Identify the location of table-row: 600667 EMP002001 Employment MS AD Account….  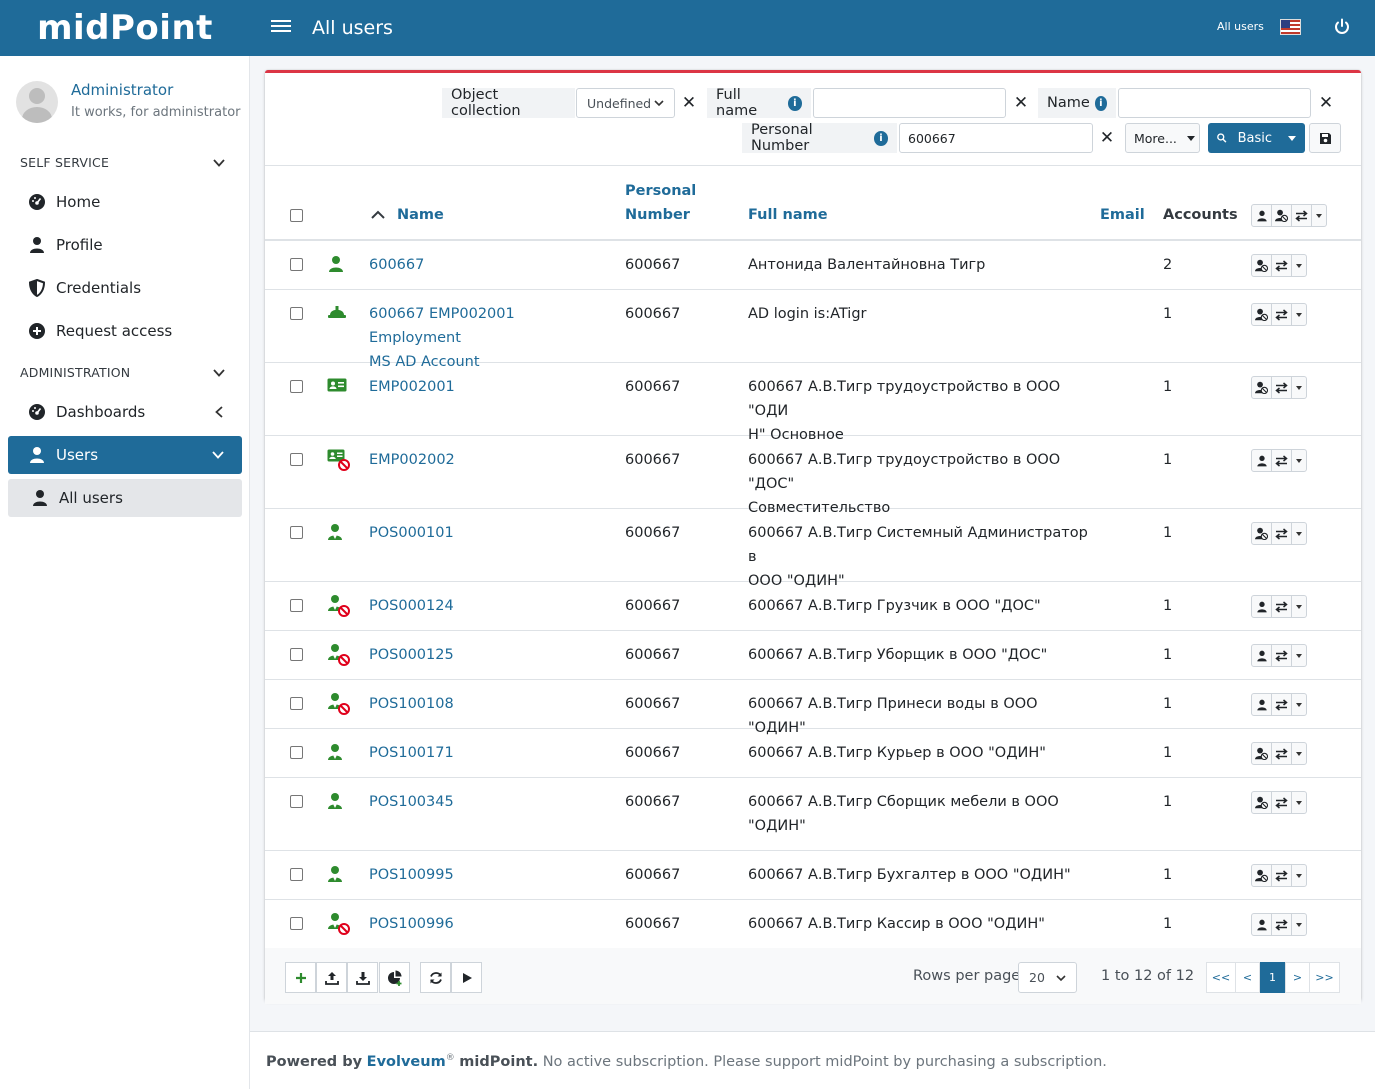
(813, 330).